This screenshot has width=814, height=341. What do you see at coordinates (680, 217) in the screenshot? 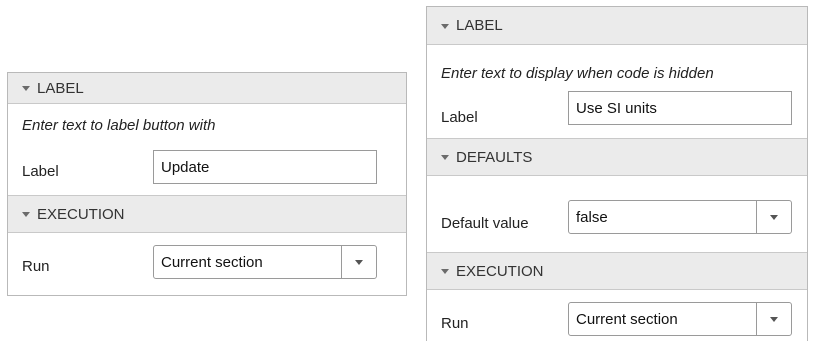
I see `default-value-dropdown: false` at bounding box center [680, 217].